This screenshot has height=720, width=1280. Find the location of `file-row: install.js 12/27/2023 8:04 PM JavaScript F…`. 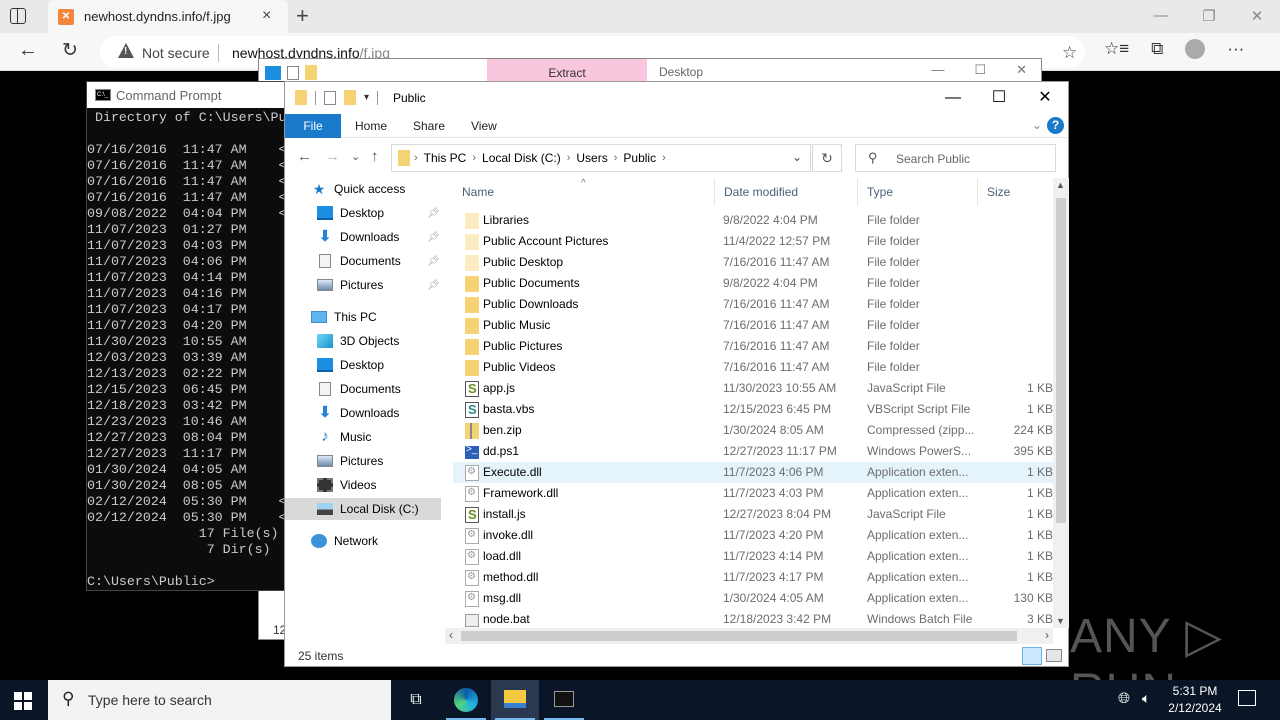

file-row: install.js 12/27/2023 8:04 PM JavaScript F… is located at coordinates (753, 514).